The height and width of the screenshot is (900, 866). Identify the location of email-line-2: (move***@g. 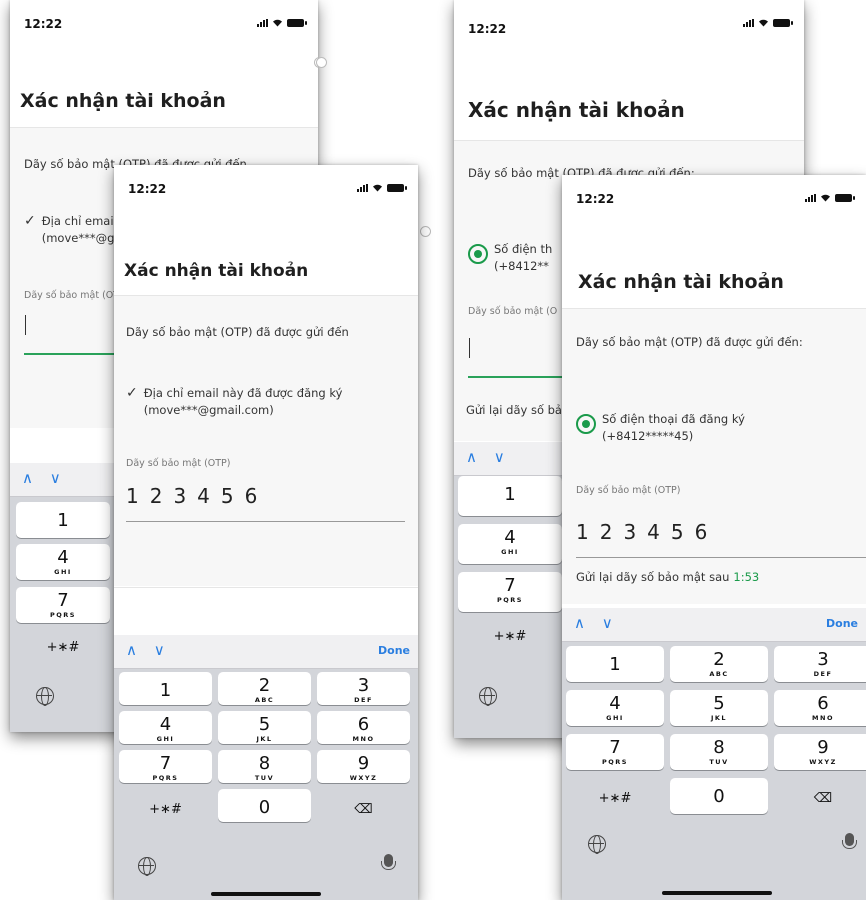
(78, 238).